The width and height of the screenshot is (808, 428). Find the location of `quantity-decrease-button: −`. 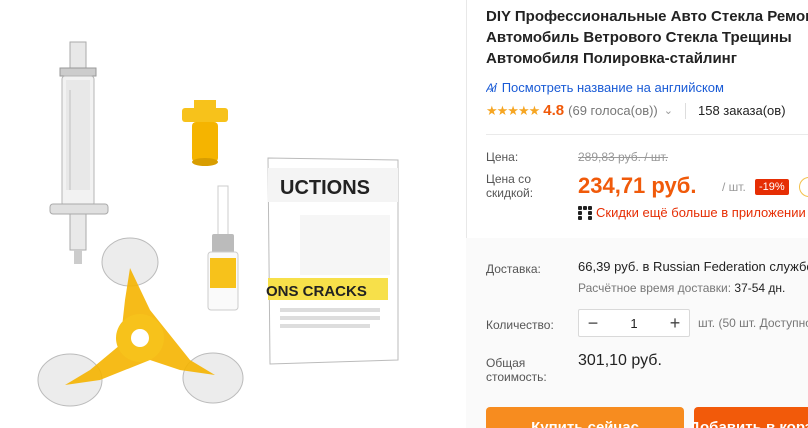

quantity-decrease-button: − is located at coordinates (593, 323).